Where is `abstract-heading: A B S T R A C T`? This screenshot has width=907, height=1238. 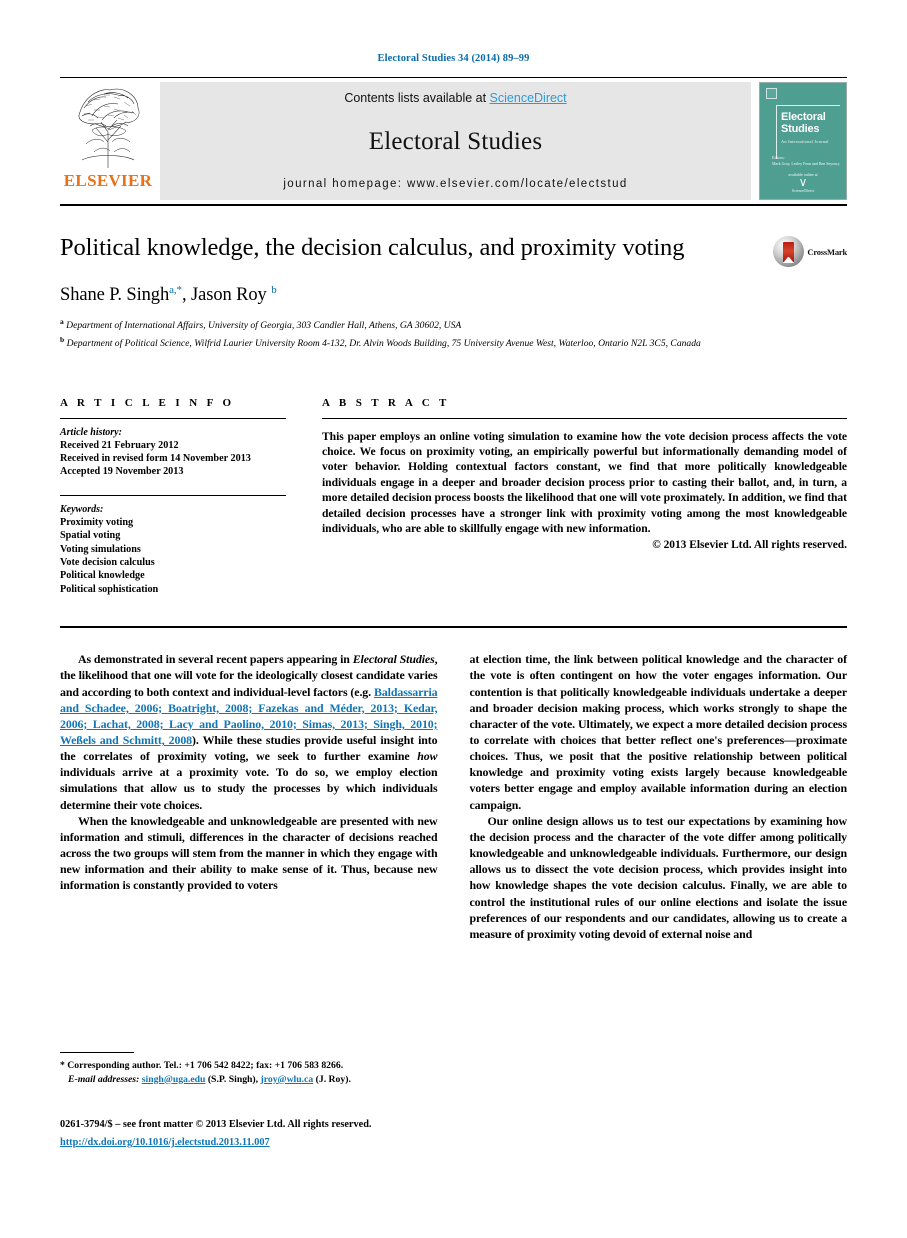 abstract-heading: A B S T R A C T is located at coordinates (386, 402).